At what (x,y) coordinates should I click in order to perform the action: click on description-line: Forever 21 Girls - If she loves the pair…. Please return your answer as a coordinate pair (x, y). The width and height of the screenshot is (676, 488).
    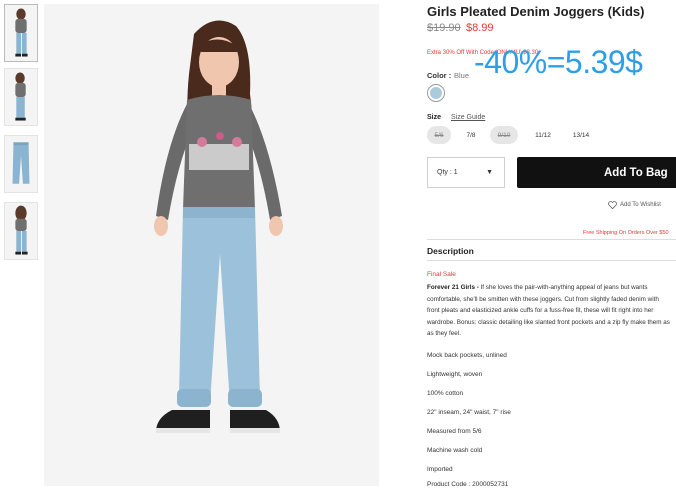
    Looking at the image, I should click on (537, 287).